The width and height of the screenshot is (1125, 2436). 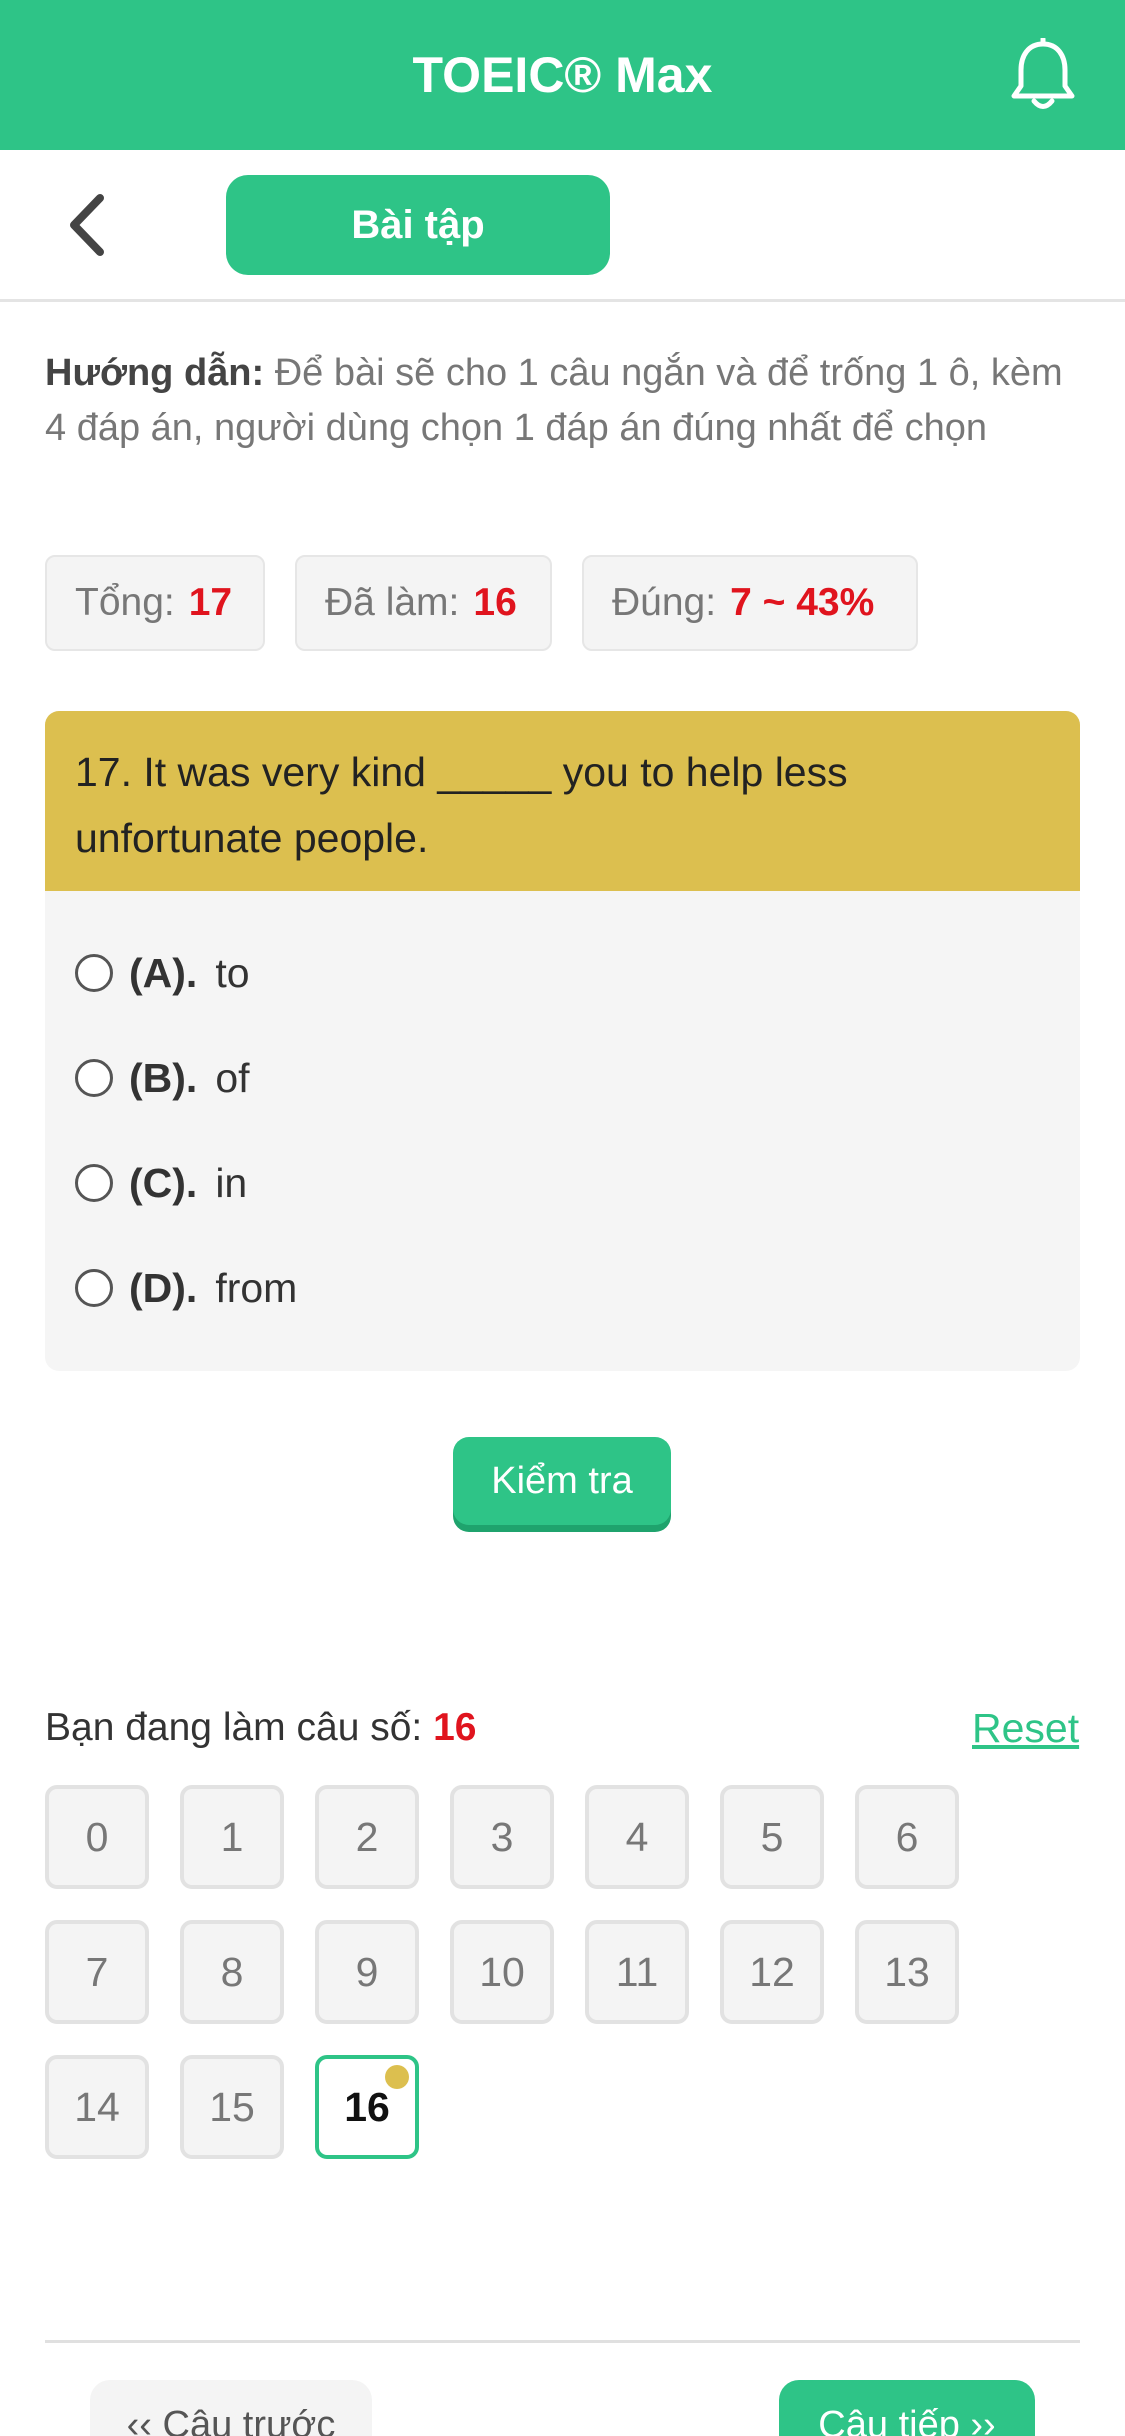 What do you see at coordinates (772, 1972) in the screenshot?
I see `question-number-12: 12` at bounding box center [772, 1972].